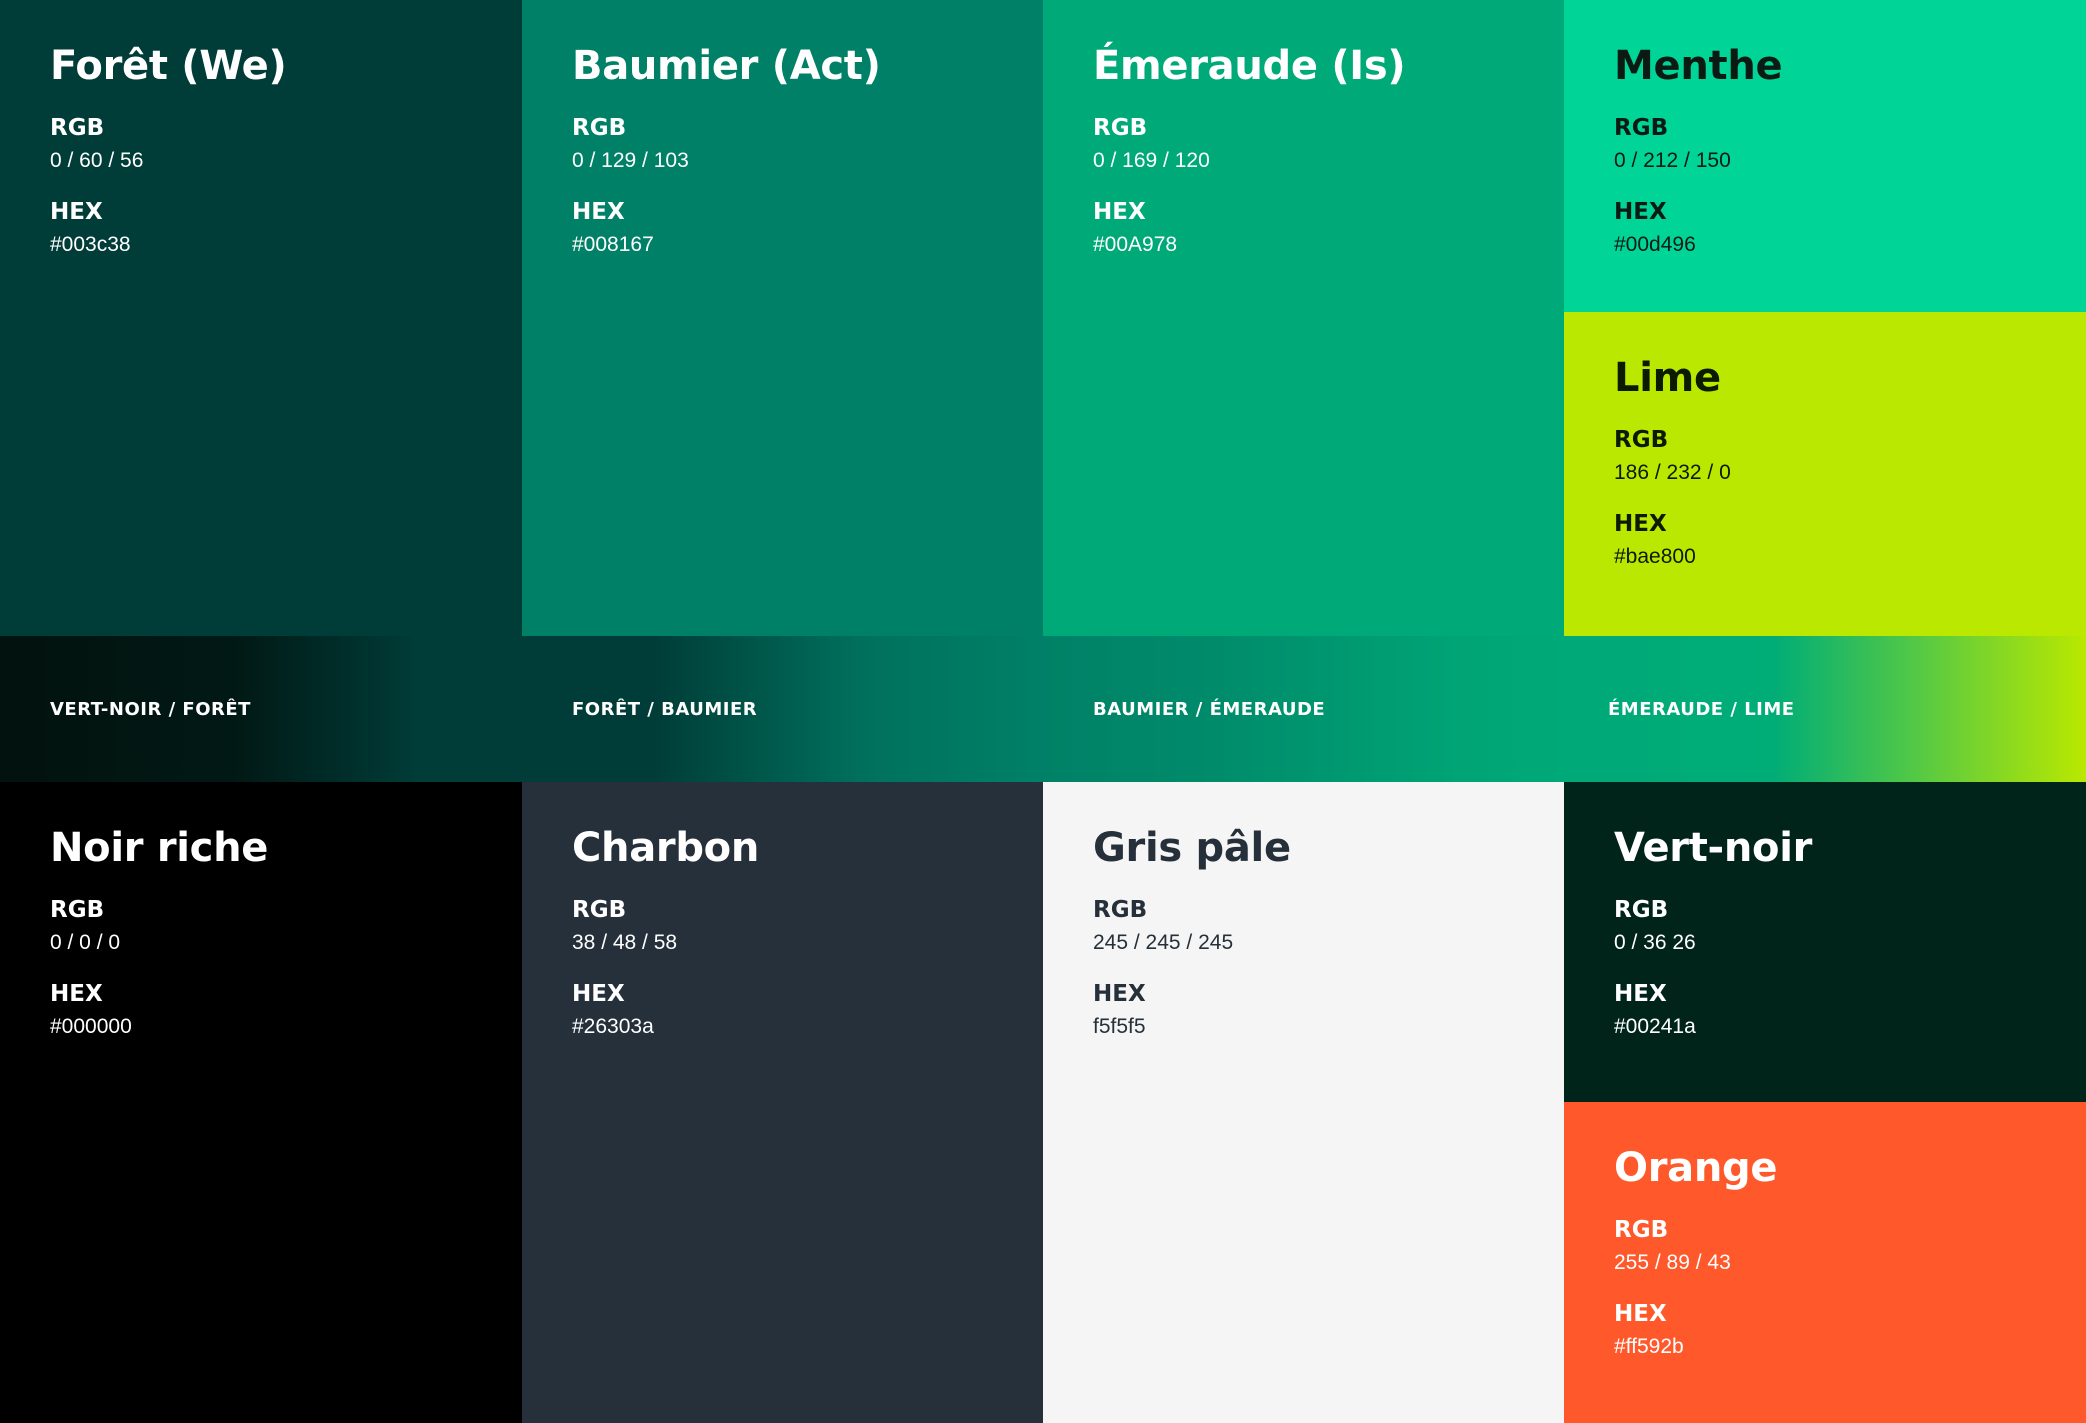 The width and height of the screenshot is (2086, 1423). Describe the element at coordinates (1151, 160) in the screenshot. I see `rgb-value: 0 / 169 / 120` at that location.